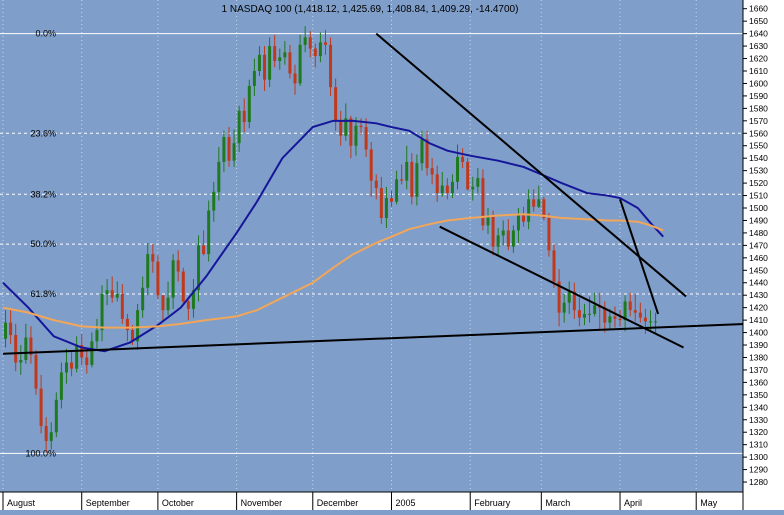 The image size is (784, 515). What do you see at coordinates (178, 503) in the screenshot?
I see `x-tick-label: October` at bounding box center [178, 503].